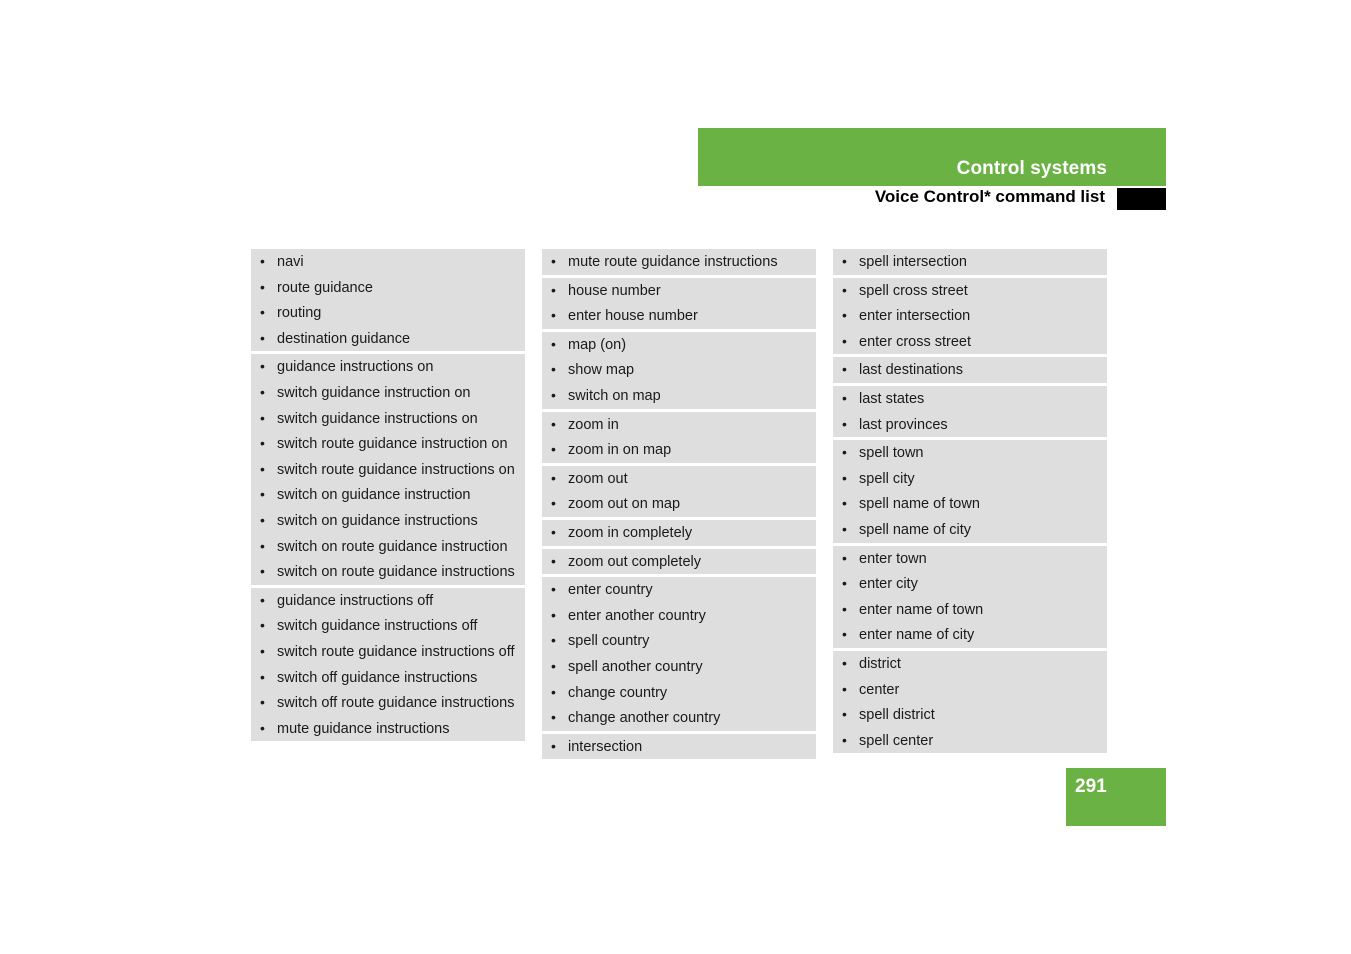 Image resolution: width=1351 pixels, height=954 pixels. I want to click on list-item: • enter city, so click(970, 584).